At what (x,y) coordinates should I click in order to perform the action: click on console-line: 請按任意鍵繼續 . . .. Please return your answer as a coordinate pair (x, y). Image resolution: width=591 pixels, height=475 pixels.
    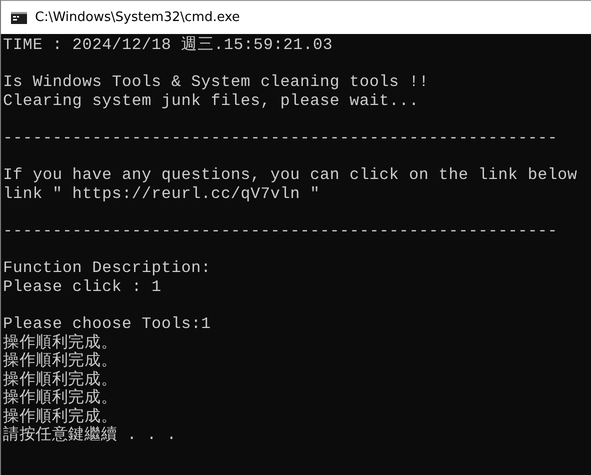
    Looking at the image, I should click on (90, 436).